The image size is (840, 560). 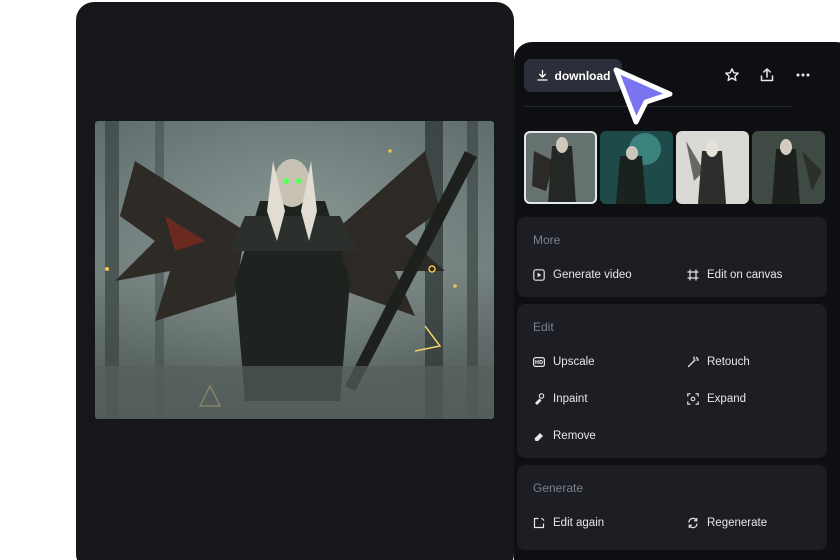 I want to click on upscale-action: HD Upscale, so click(x=564, y=362).